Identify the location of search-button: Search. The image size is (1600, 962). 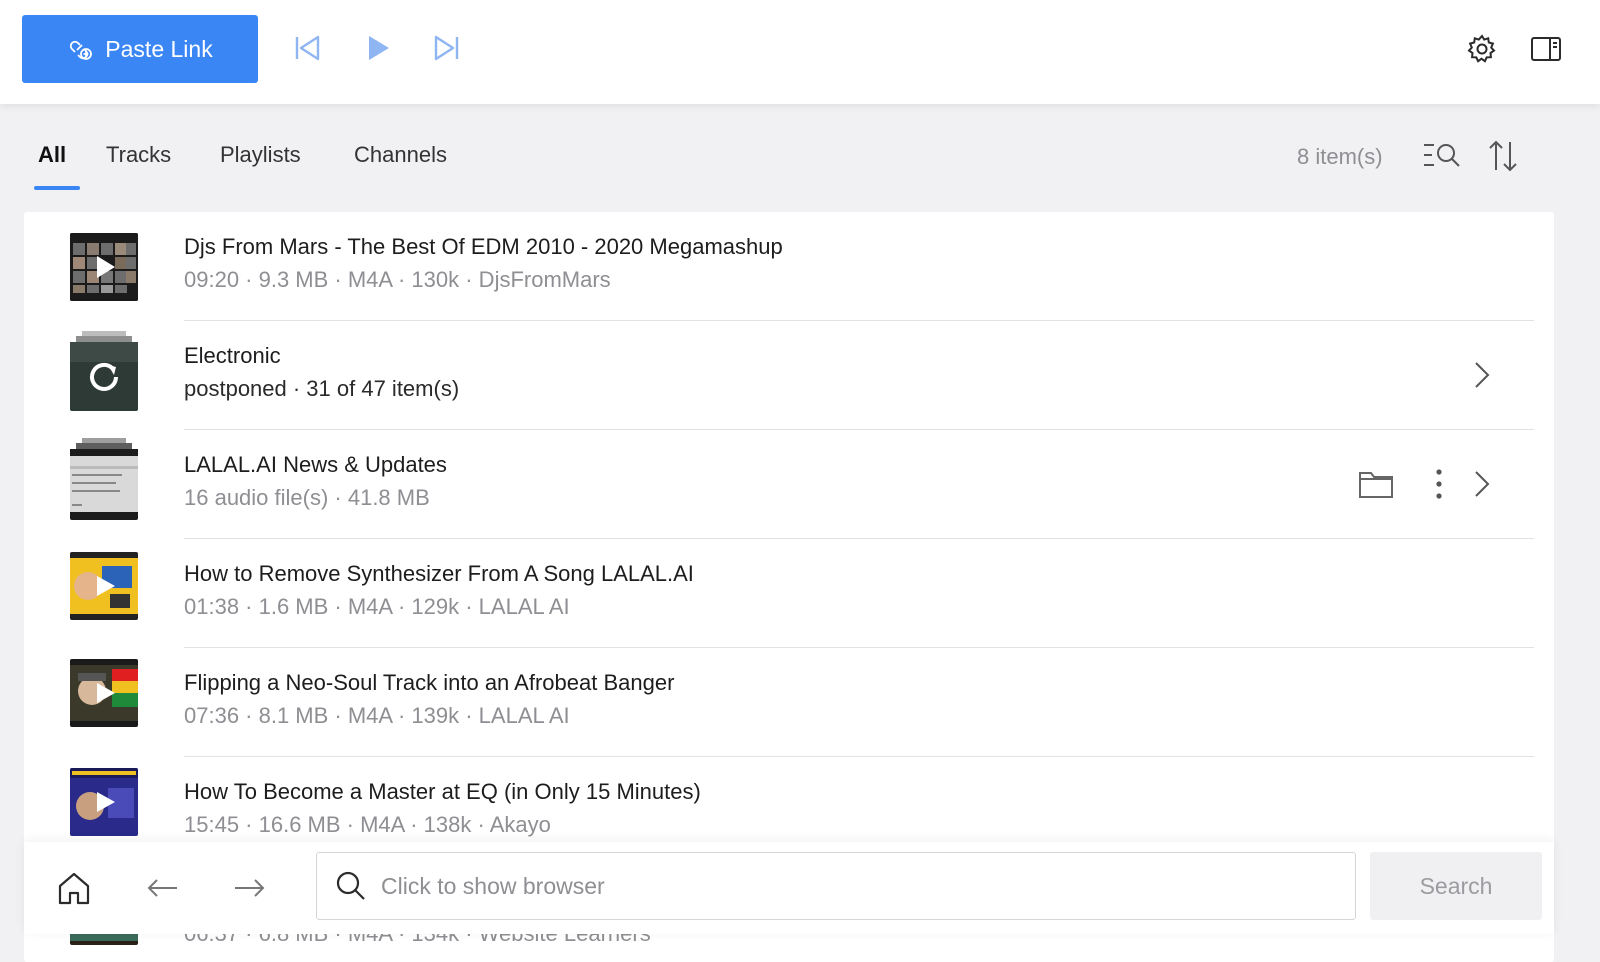
(1456, 886).